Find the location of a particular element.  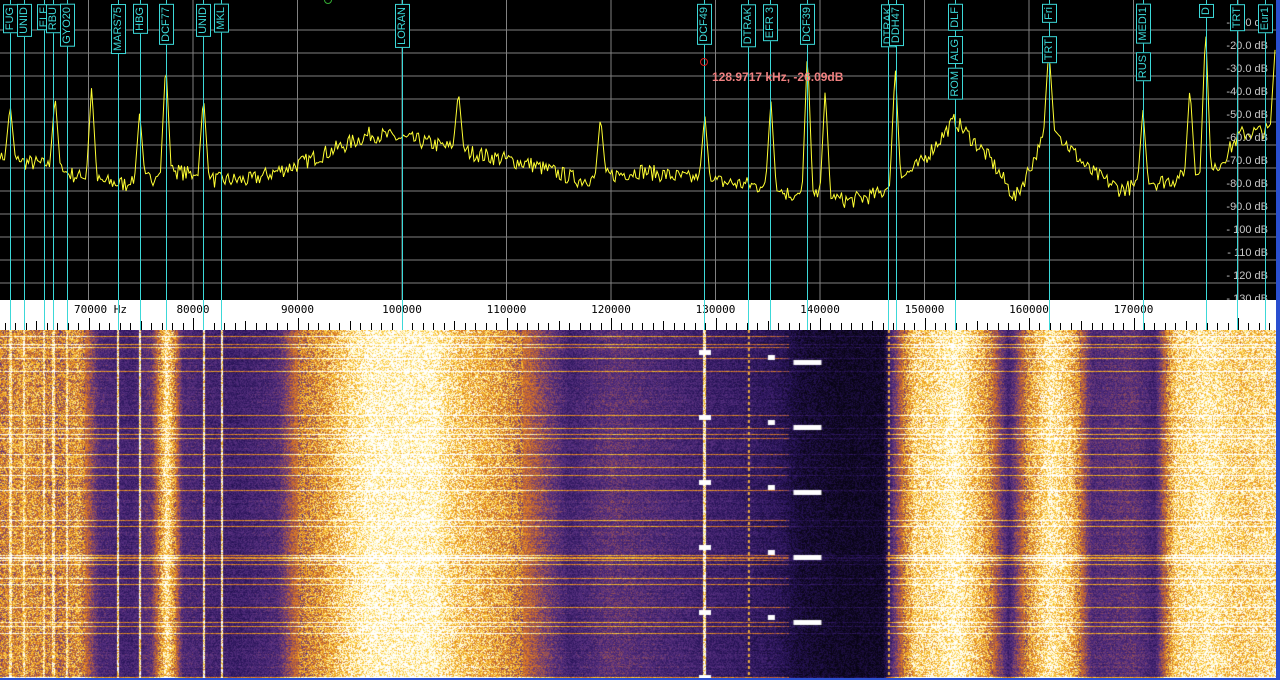

station-label: ALG is located at coordinates (955, 50).